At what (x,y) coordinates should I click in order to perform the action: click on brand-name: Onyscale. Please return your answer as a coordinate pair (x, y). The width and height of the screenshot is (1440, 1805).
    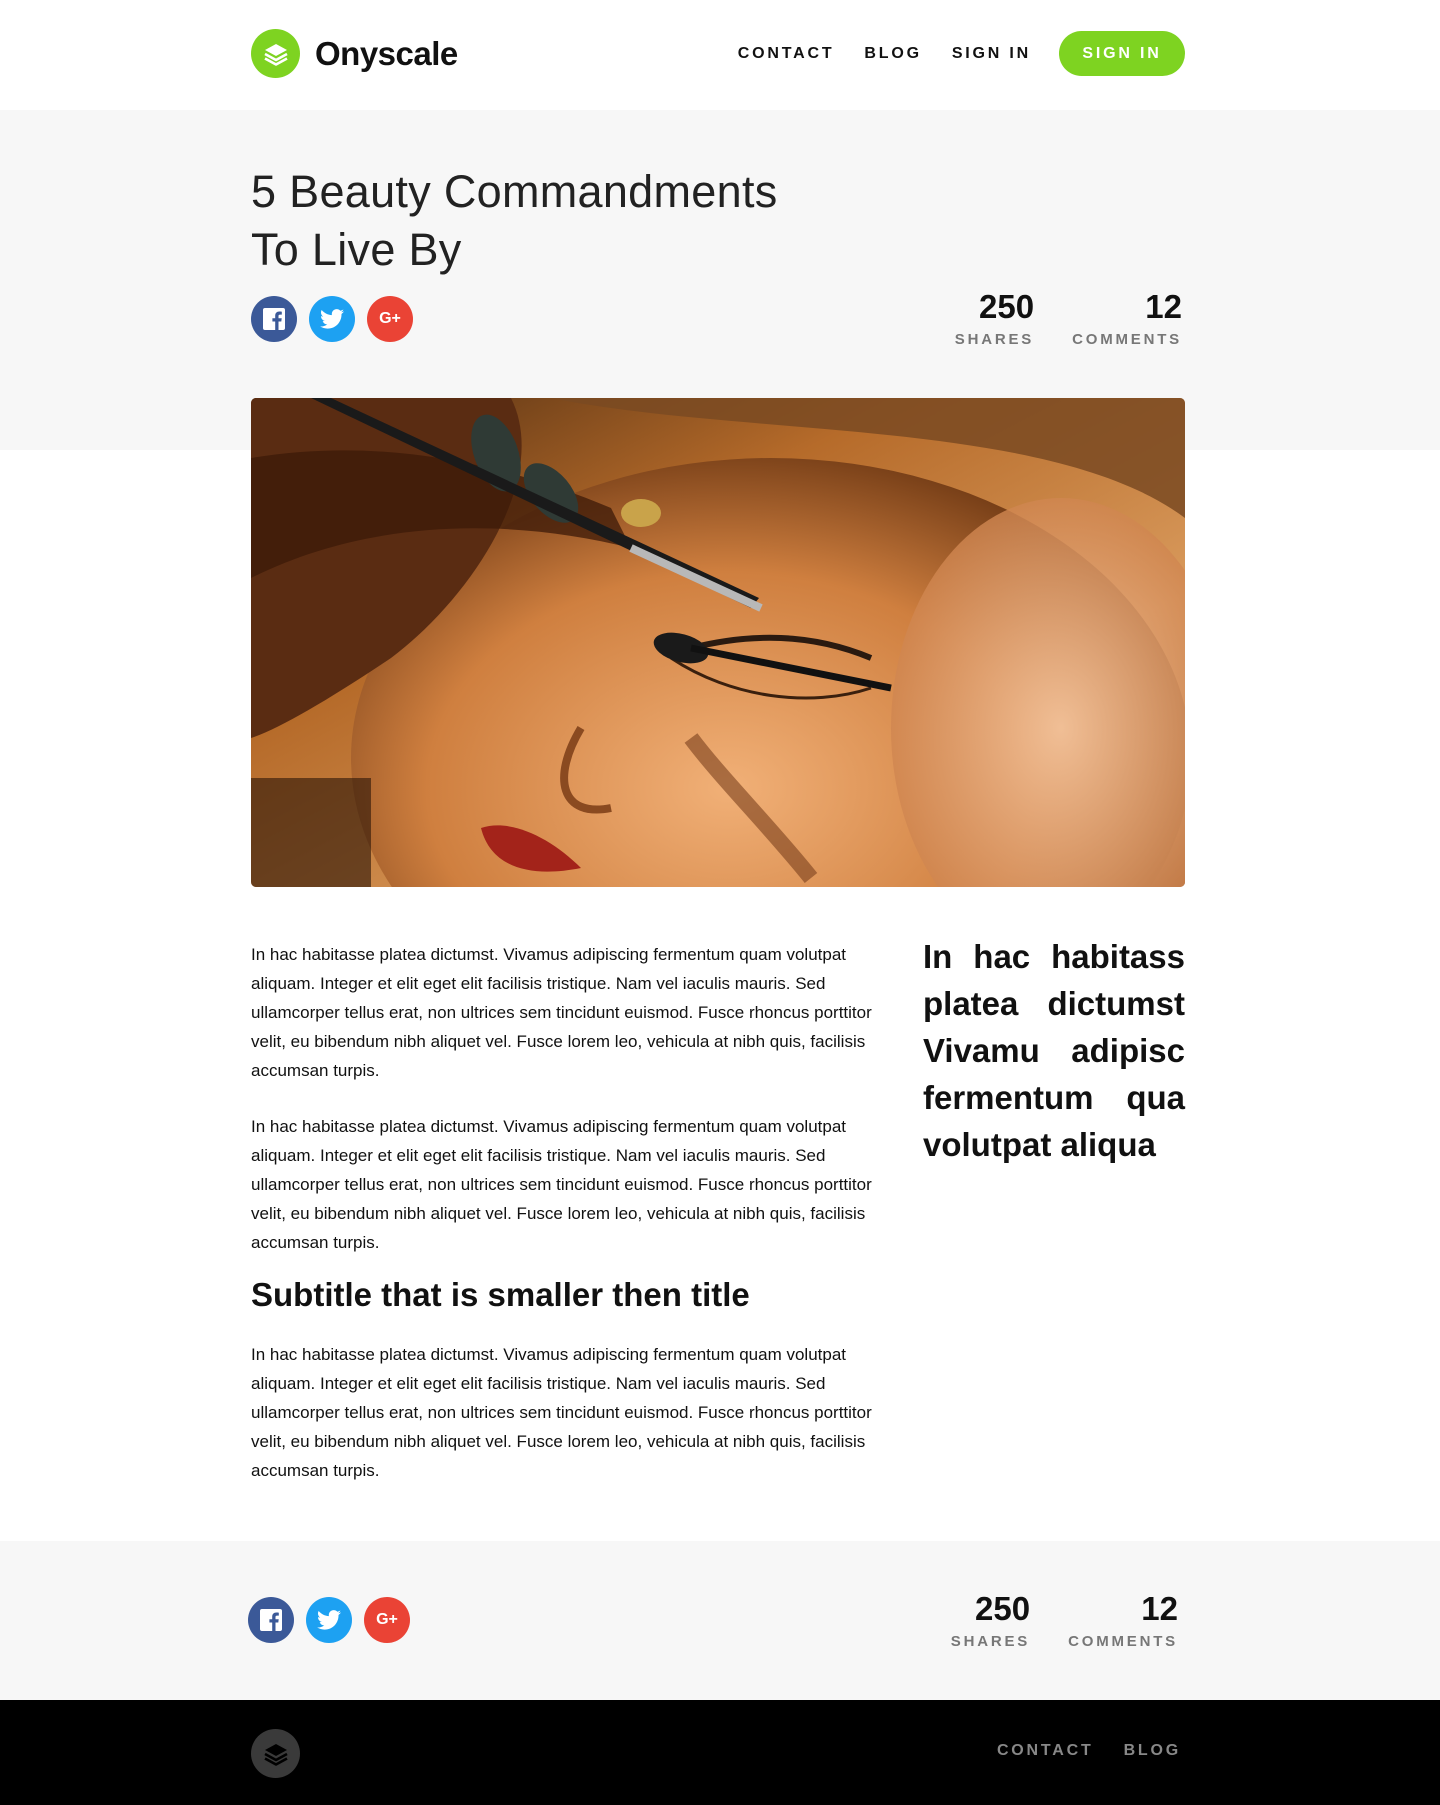
    Looking at the image, I should click on (386, 53).